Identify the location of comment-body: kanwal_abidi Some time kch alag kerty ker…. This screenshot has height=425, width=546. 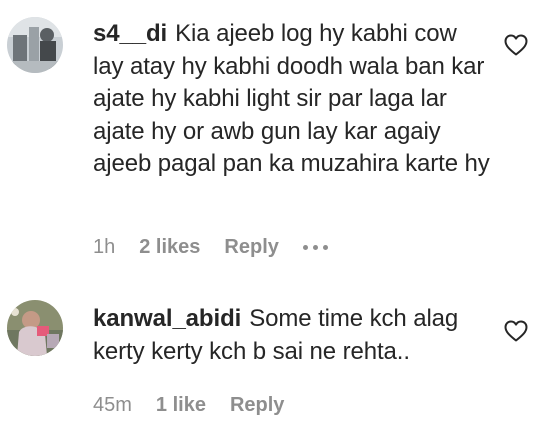
(293, 335).